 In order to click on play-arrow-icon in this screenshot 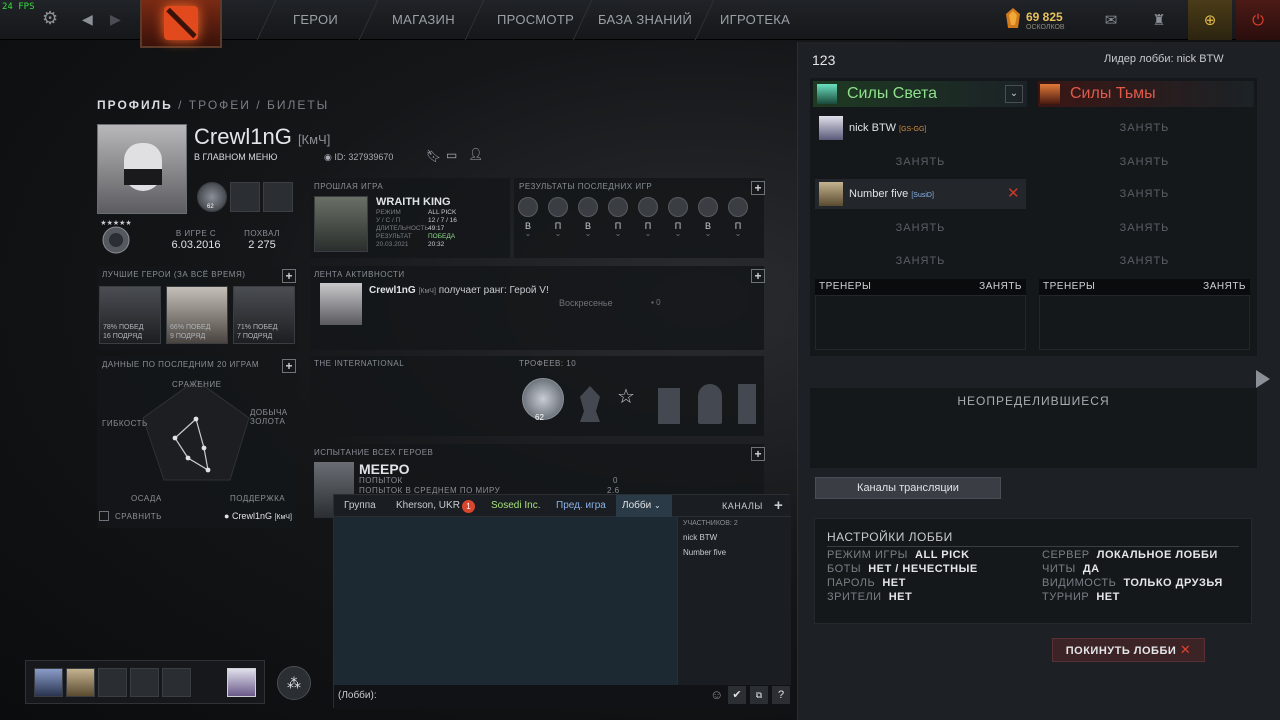, I will do `click(1263, 379)`.